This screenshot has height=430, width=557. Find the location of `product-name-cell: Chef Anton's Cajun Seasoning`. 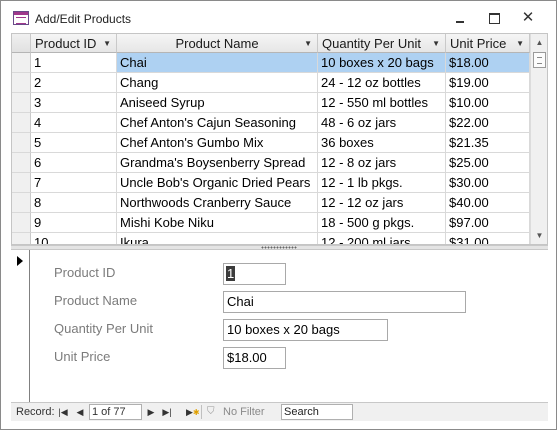

product-name-cell: Chef Anton's Cajun Seasoning is located at coordinates (217, 123).